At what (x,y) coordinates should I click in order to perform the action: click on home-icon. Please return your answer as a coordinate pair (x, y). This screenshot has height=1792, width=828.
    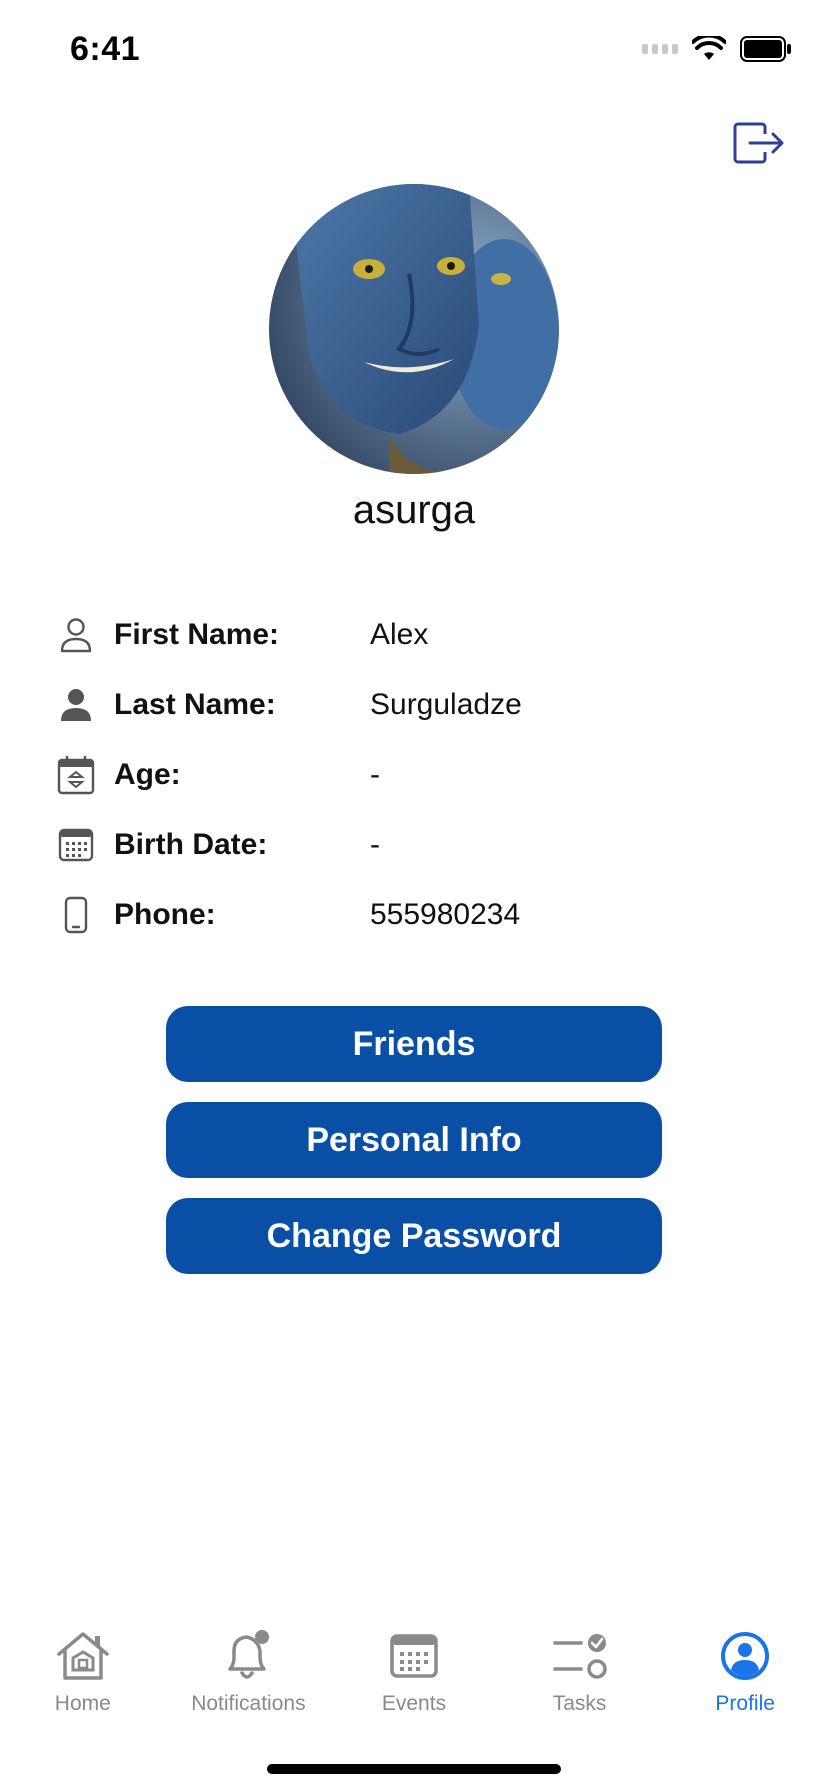
    Looking at the image, I should click on (83, 1656).